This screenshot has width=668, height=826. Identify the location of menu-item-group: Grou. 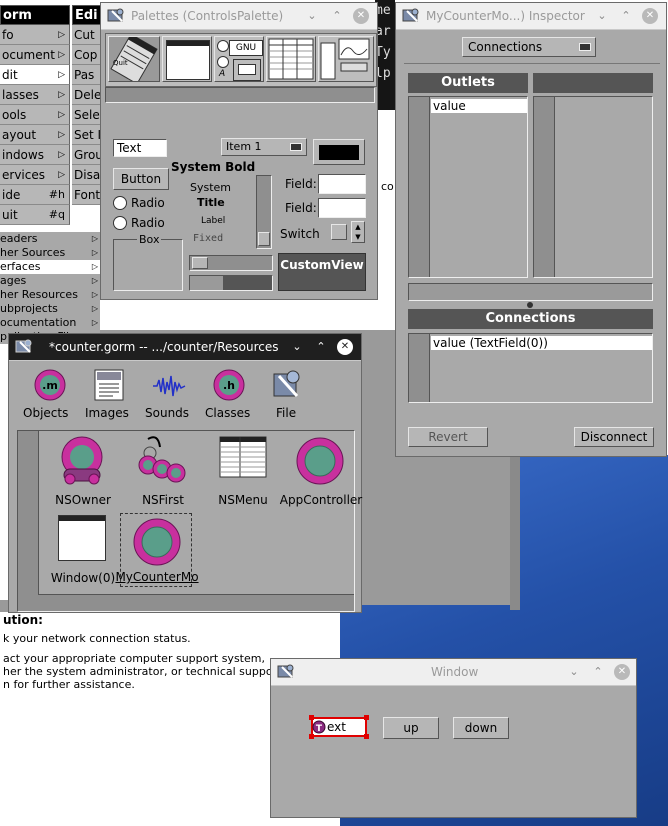
(87, 155).